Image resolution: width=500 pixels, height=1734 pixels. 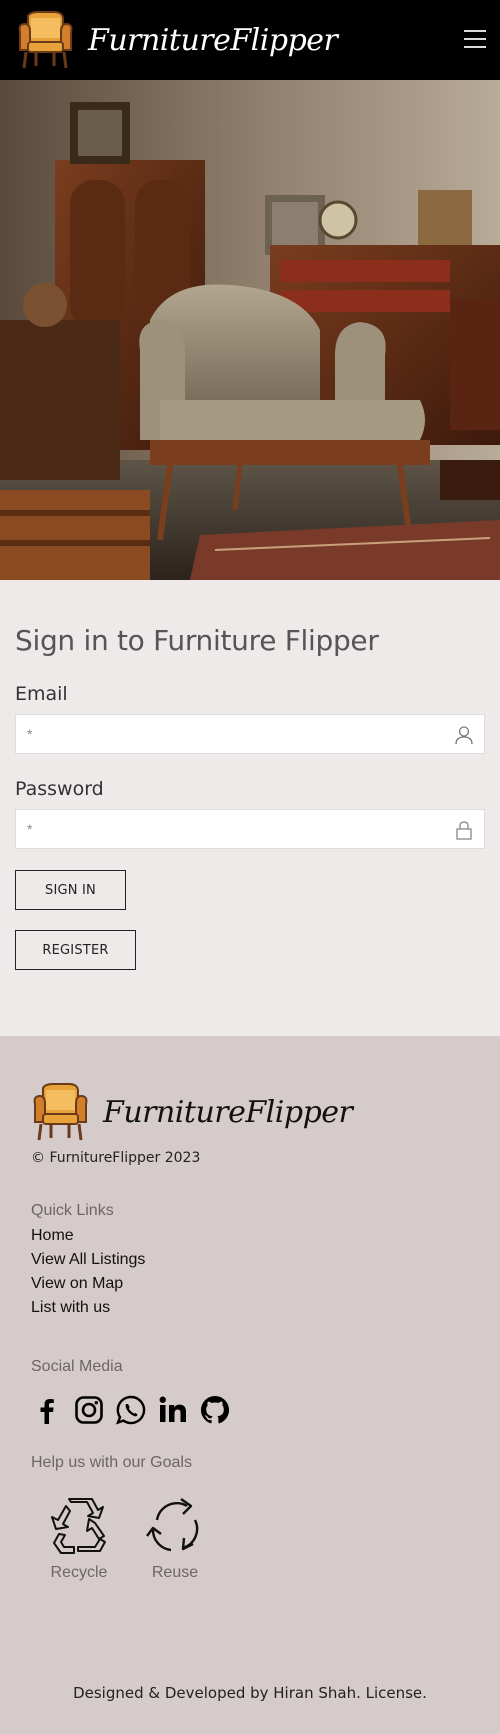 What do you see at coordinates (464, 735) in the screenshot?
I see `user-icon` at bounding box center [464, 735].